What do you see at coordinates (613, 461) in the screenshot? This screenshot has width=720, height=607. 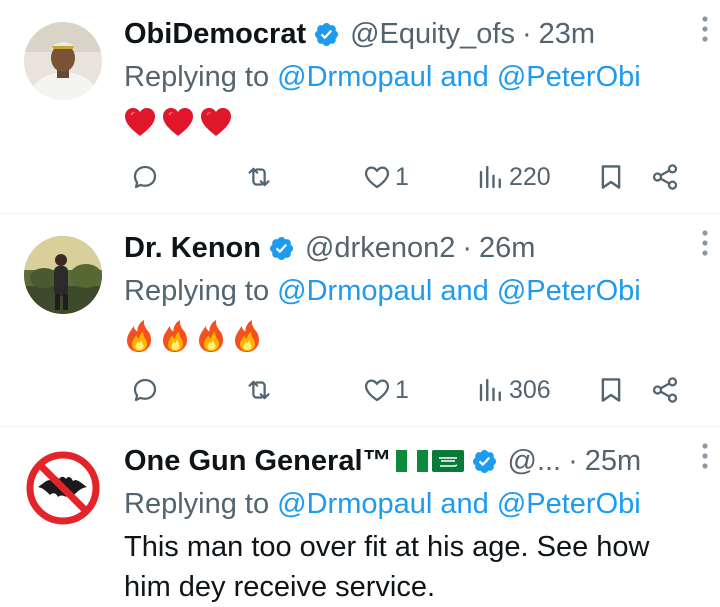 I see `timestamp: 25m` at bounding box center [613, 461].